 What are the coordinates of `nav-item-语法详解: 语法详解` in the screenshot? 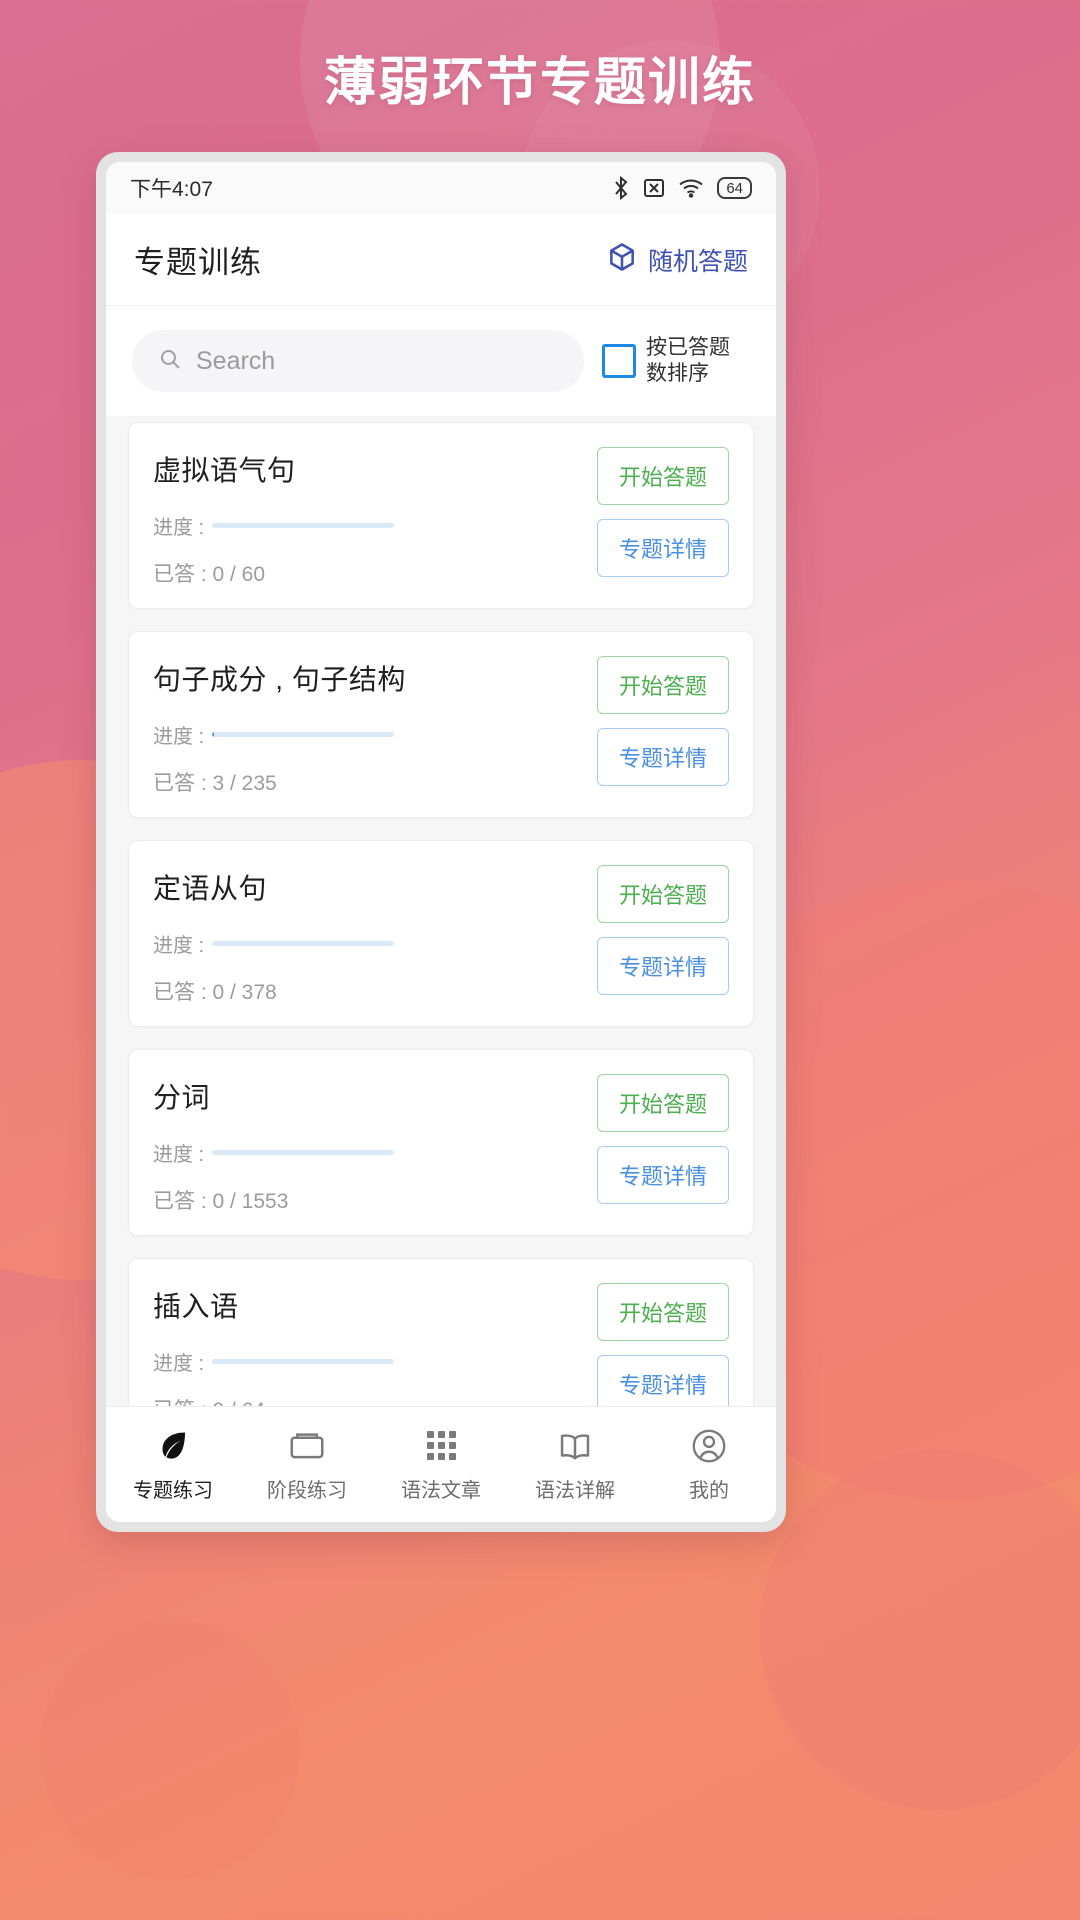 It's located at (575, 1465).